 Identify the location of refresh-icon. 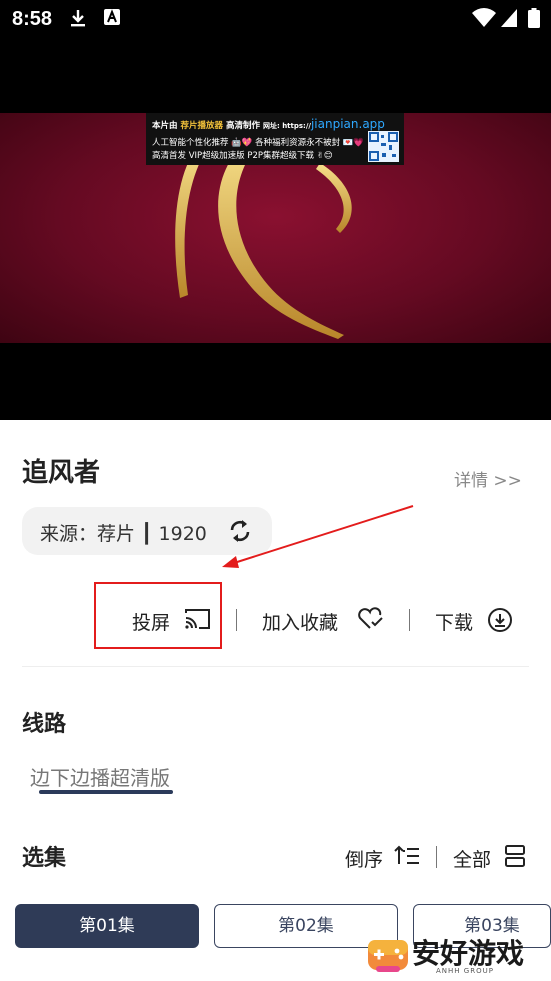
(240, 533).